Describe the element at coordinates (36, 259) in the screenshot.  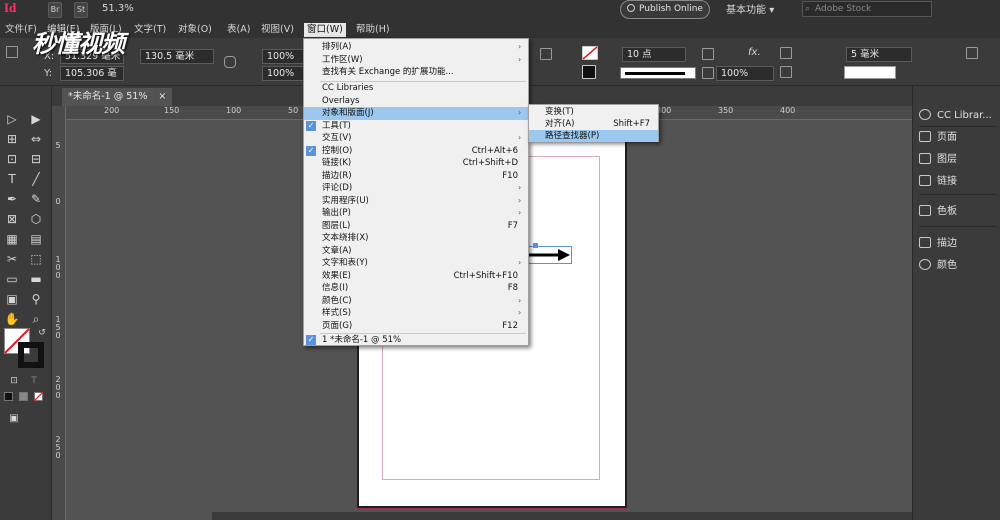
I see `free-transform-tool-icon: ⬚` at that location.